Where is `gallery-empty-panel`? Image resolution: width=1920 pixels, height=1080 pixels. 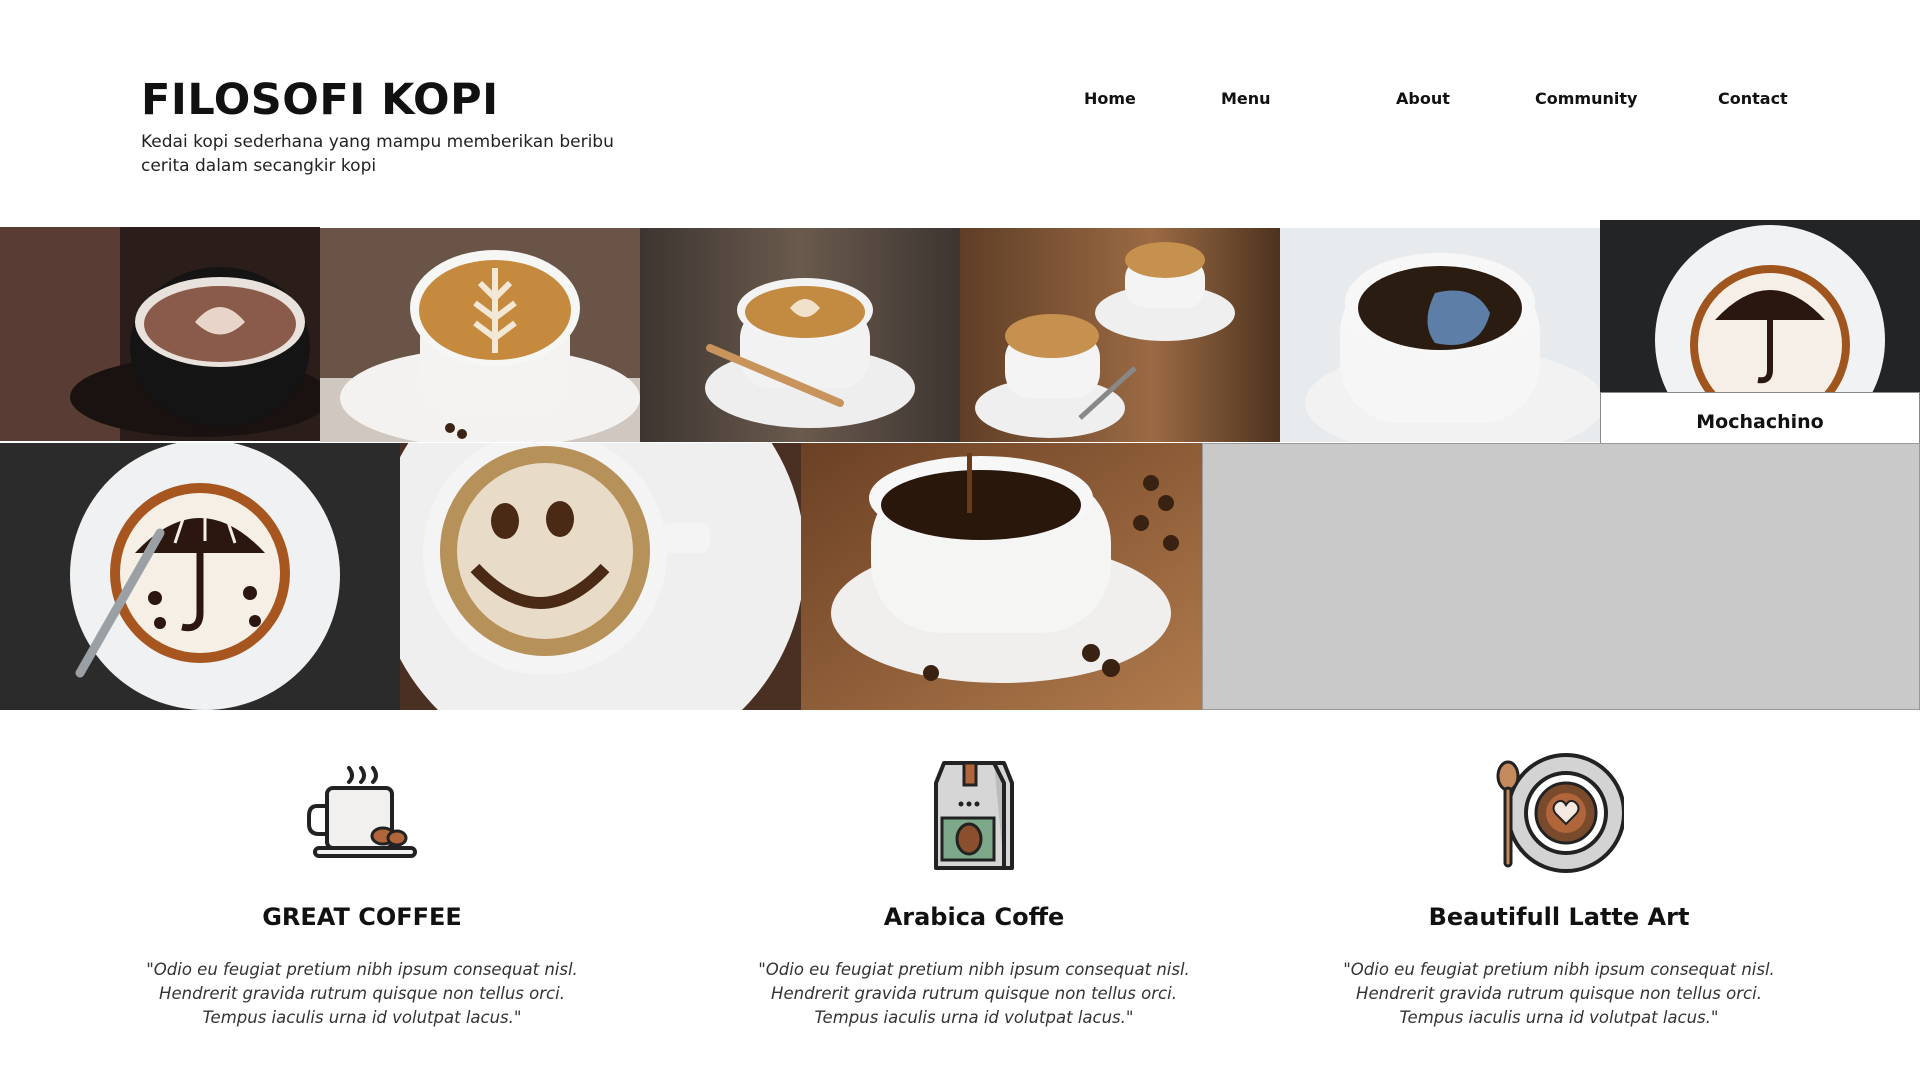 gallery-empty-panel is located at coordinates (1561, 576).